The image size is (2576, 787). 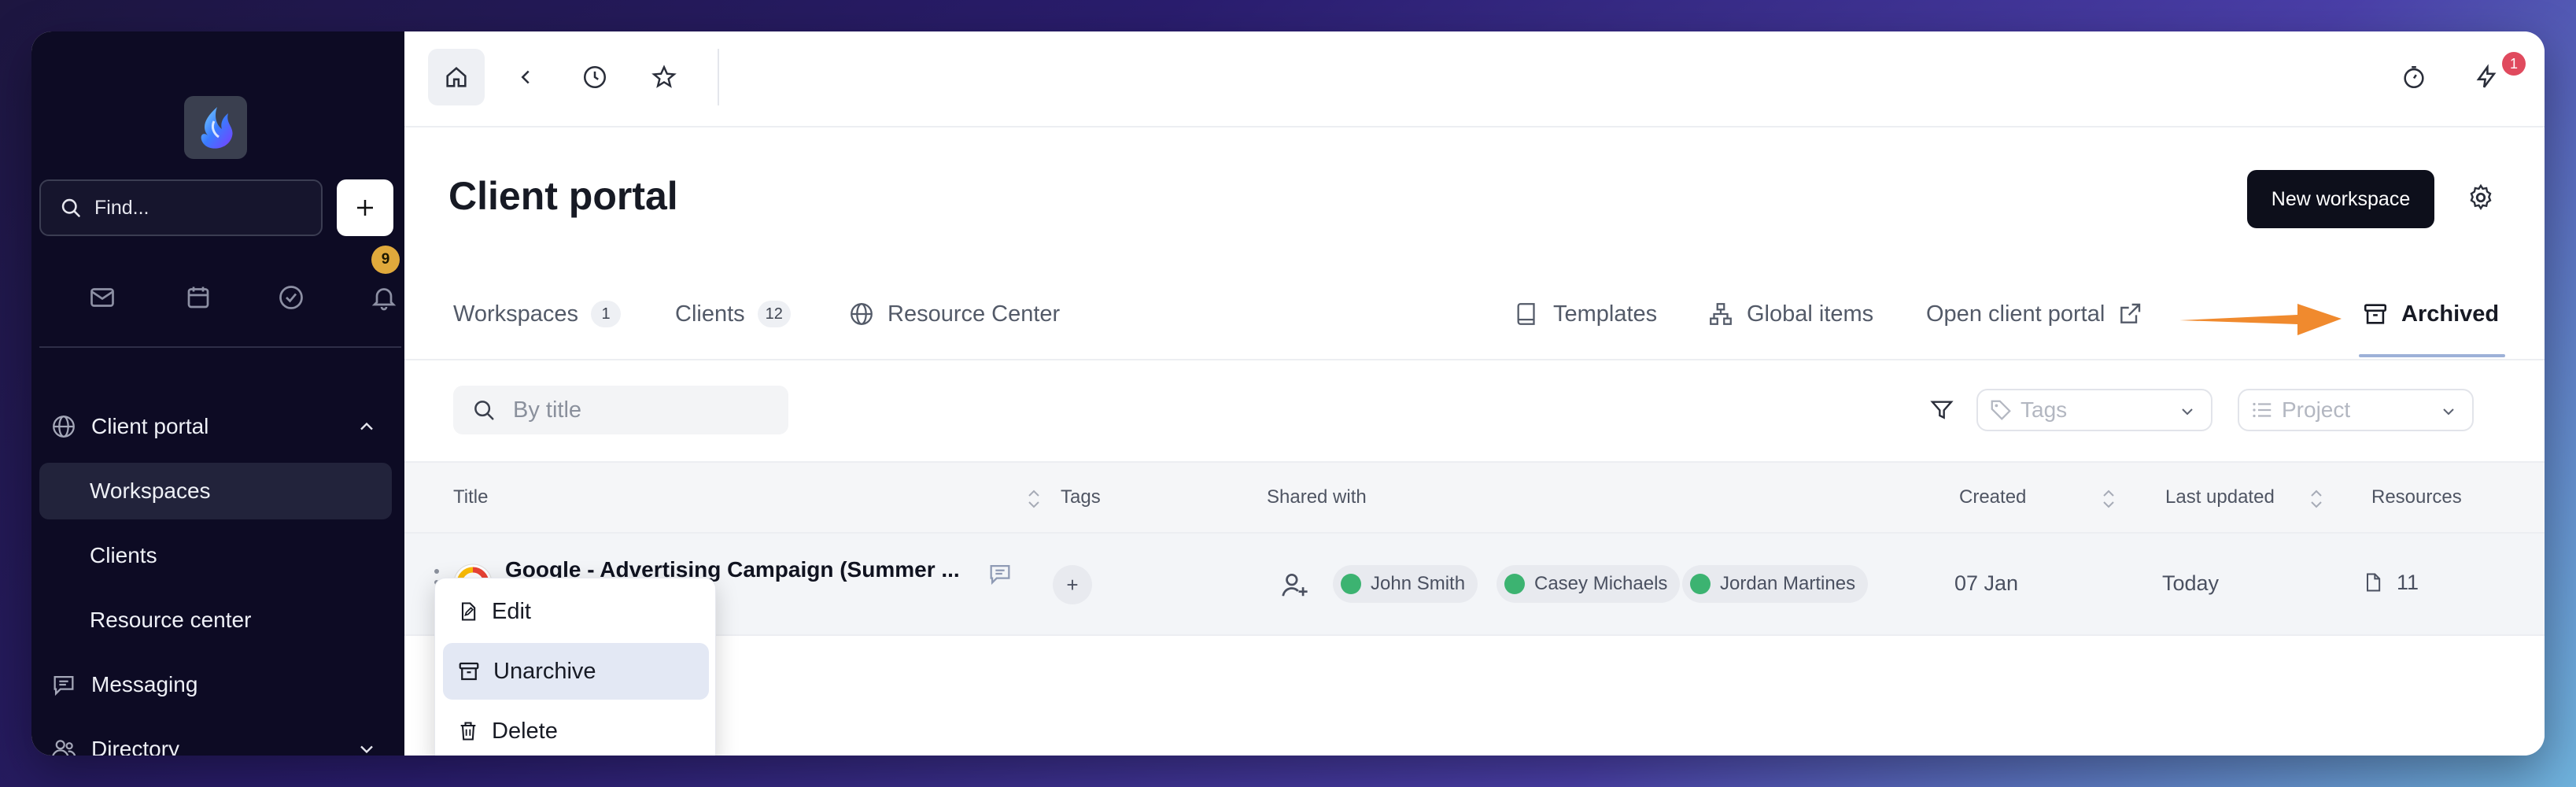 What do you see at coordinates (1720, 314) in the screenshot?
I see `sitemap-icon` at bounding box center [1720, 314].